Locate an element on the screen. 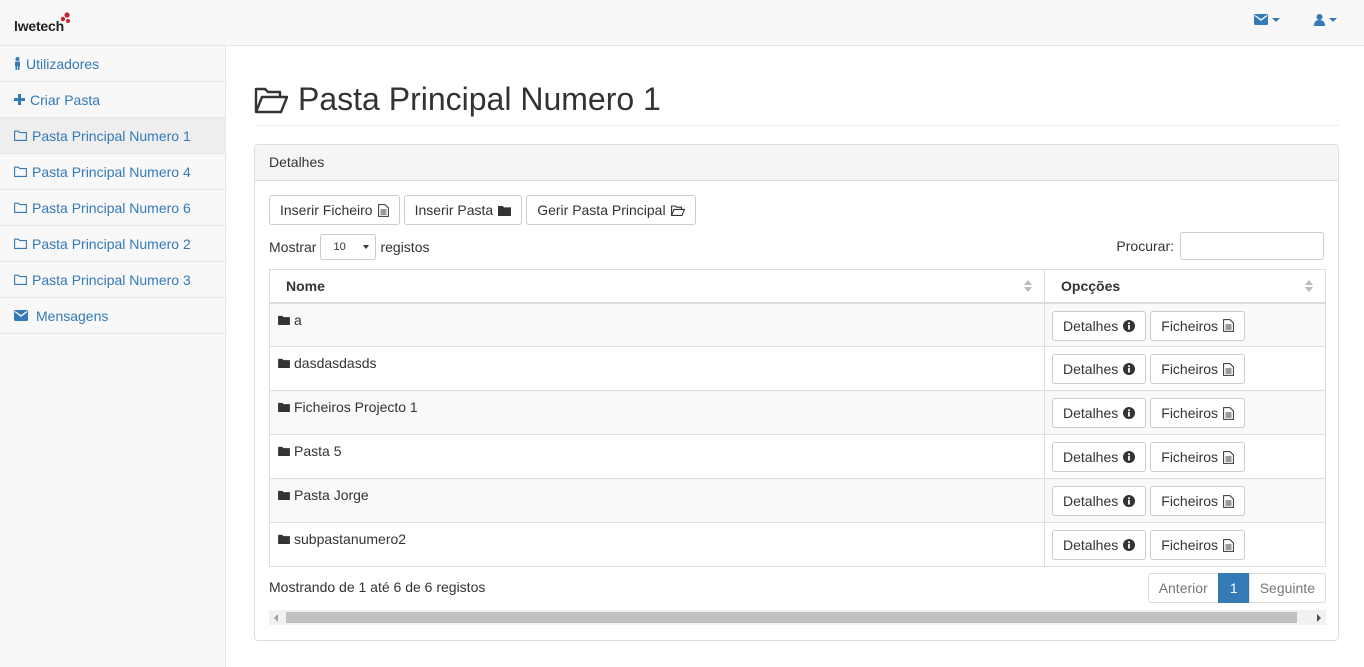  column-header-name: Nome is located at coordinates (657, 286).